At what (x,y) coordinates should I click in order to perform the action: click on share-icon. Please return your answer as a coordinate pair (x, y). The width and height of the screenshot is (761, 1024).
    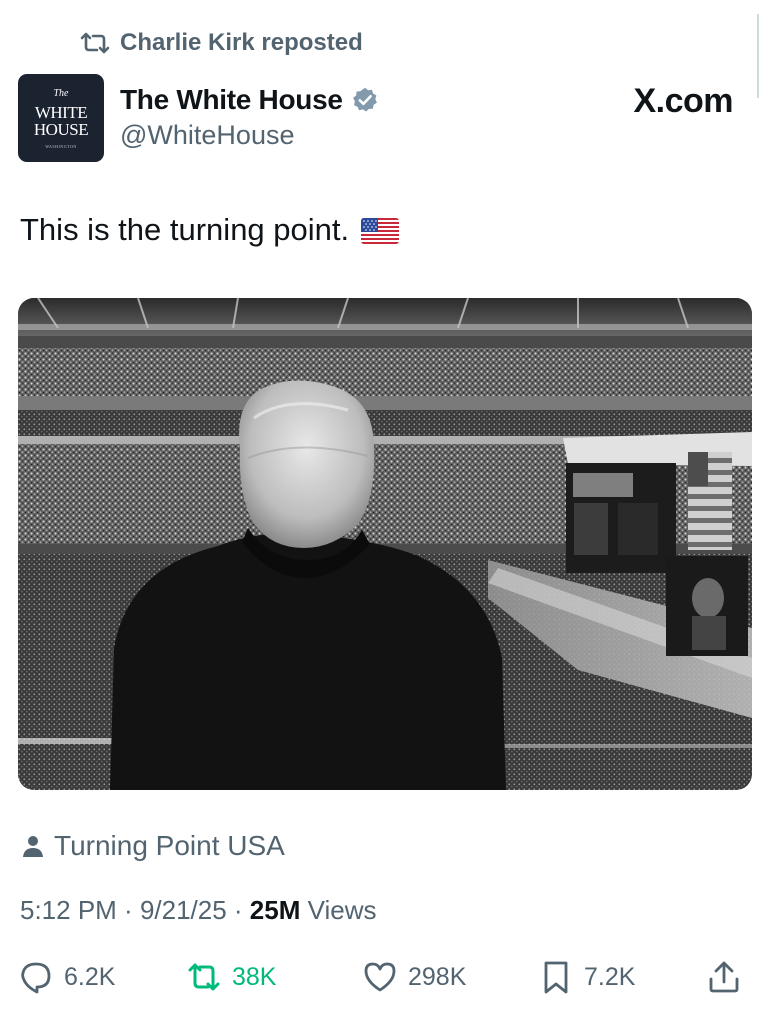
    Looking at the image, I should click on (724, 977).